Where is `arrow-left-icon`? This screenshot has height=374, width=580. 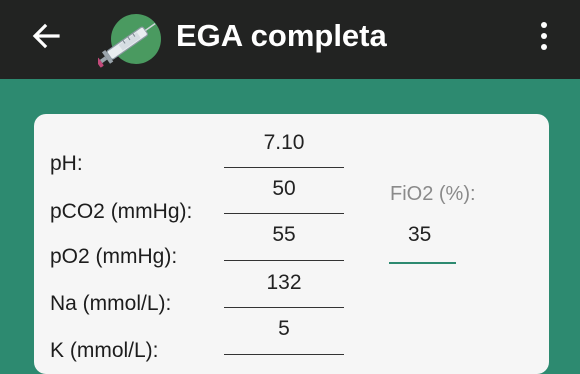
arrow-left-icon is located at coordinates (46, 36).